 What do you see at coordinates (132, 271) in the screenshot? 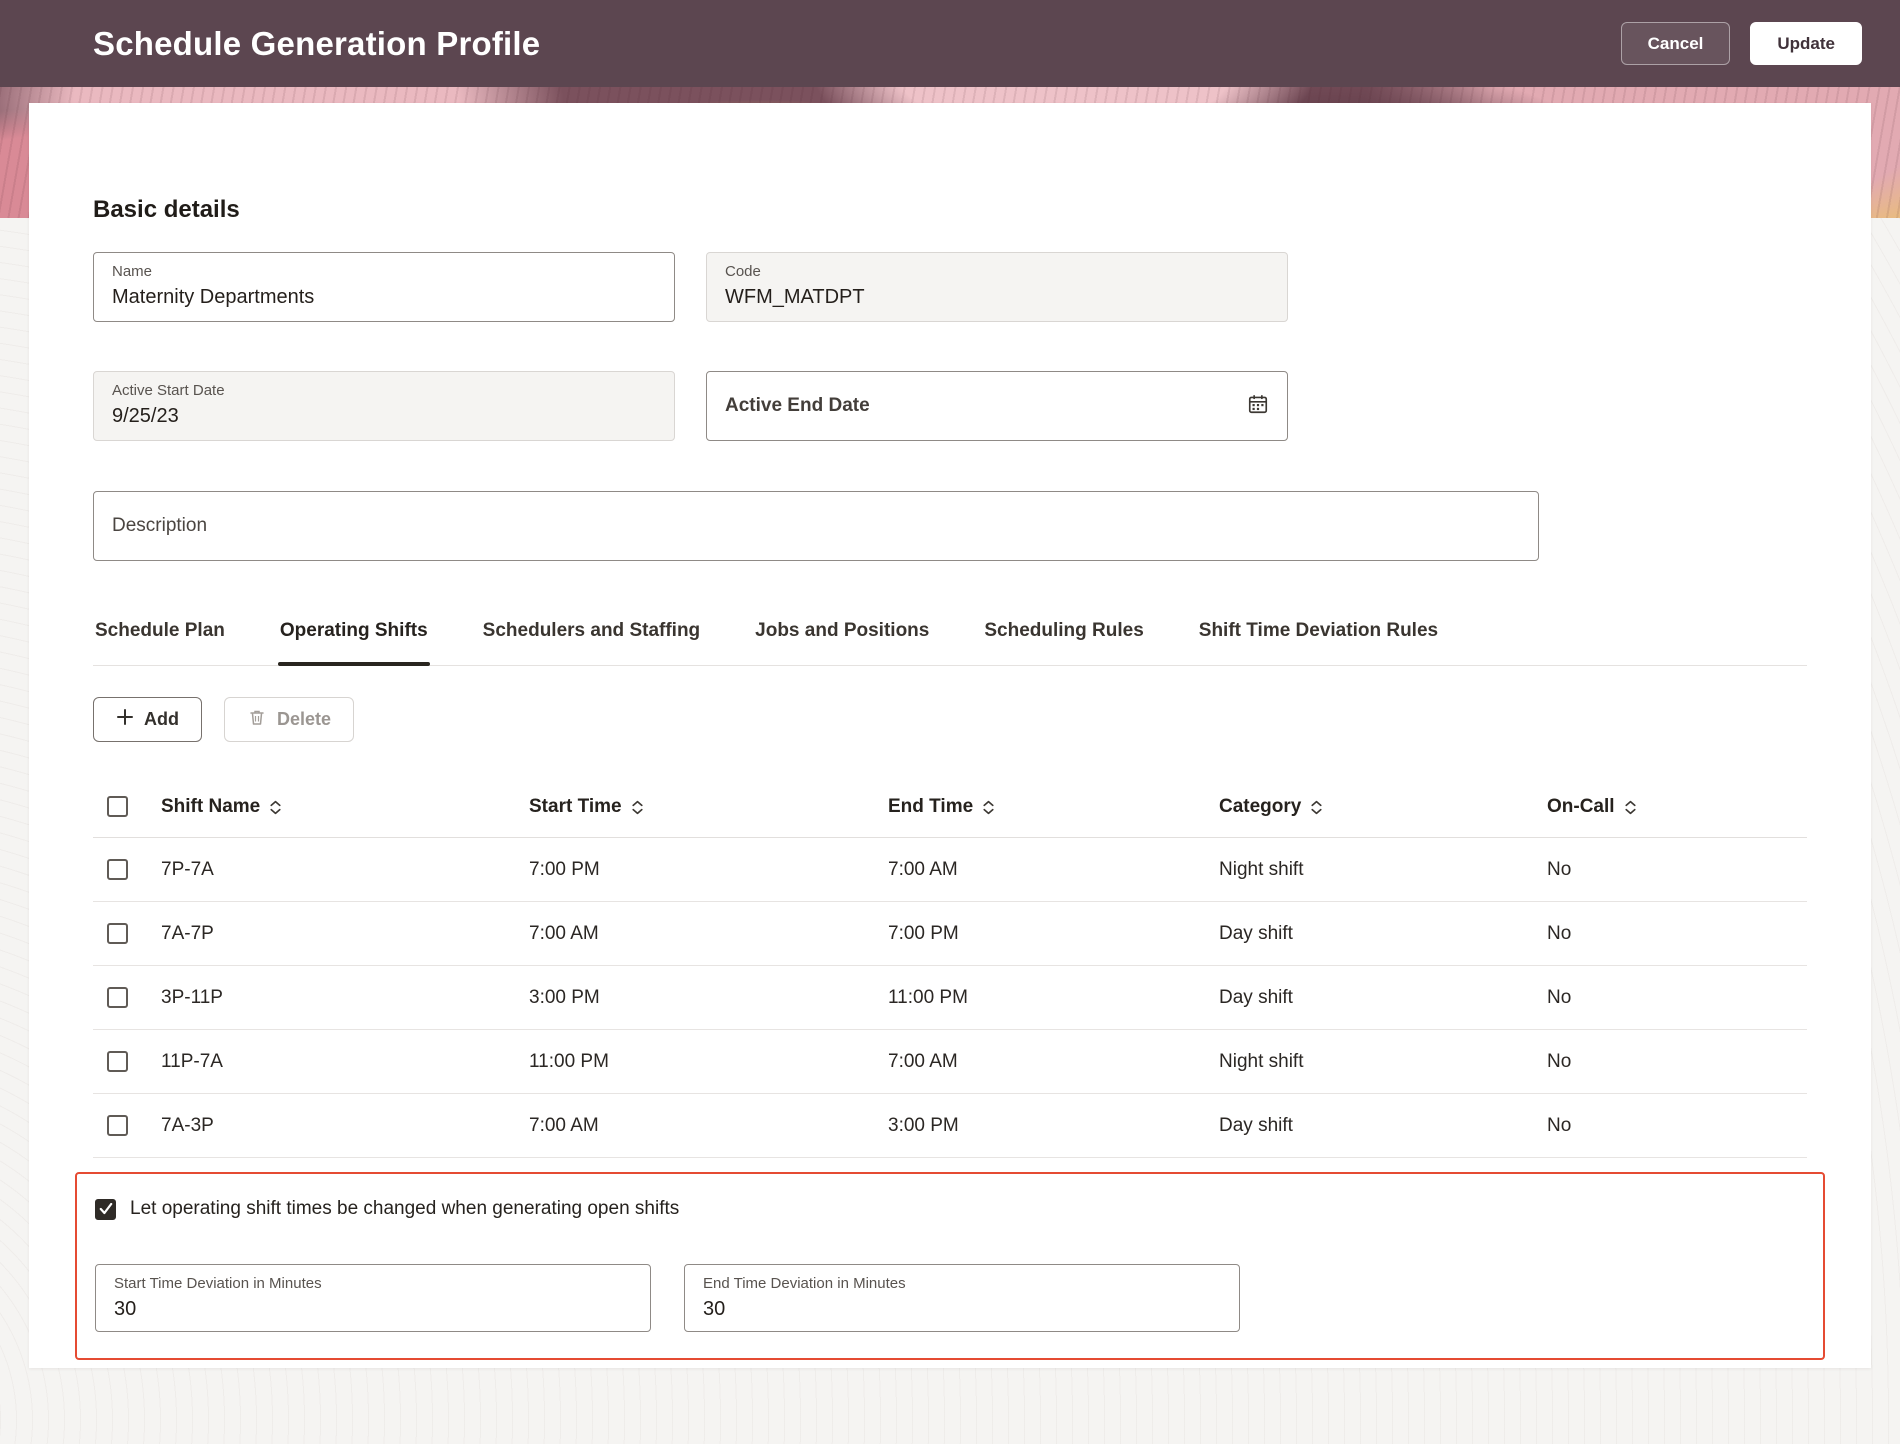
I see `name-field-label: Name` at bounding box center [132, 271].